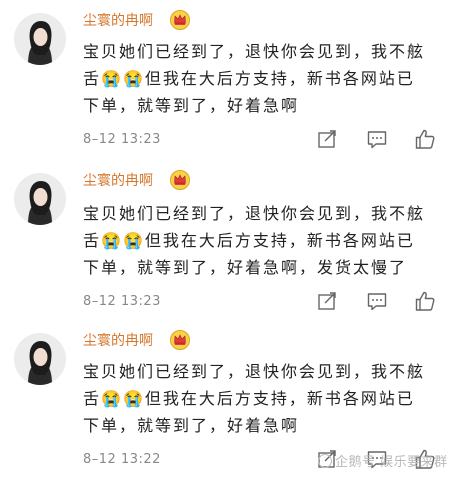 This screenshot has height=480, width=466. Describe the element at coordinates (245, 267) in the screenshot. I see `comment-line: 下单，就等到了，好着急啊，发货太慢了` at that location.